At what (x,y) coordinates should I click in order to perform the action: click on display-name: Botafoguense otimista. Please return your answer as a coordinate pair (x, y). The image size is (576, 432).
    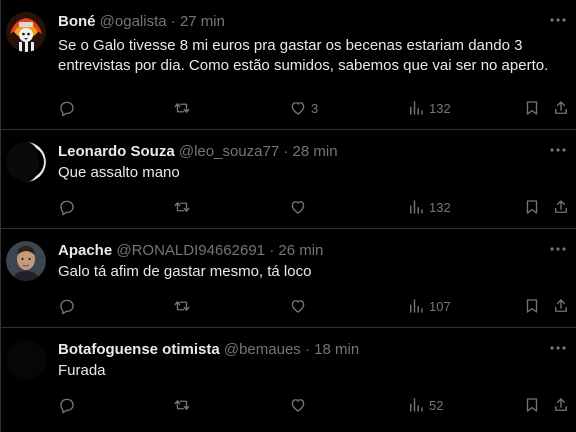
    Looking at the image, I should click on (139, 349).